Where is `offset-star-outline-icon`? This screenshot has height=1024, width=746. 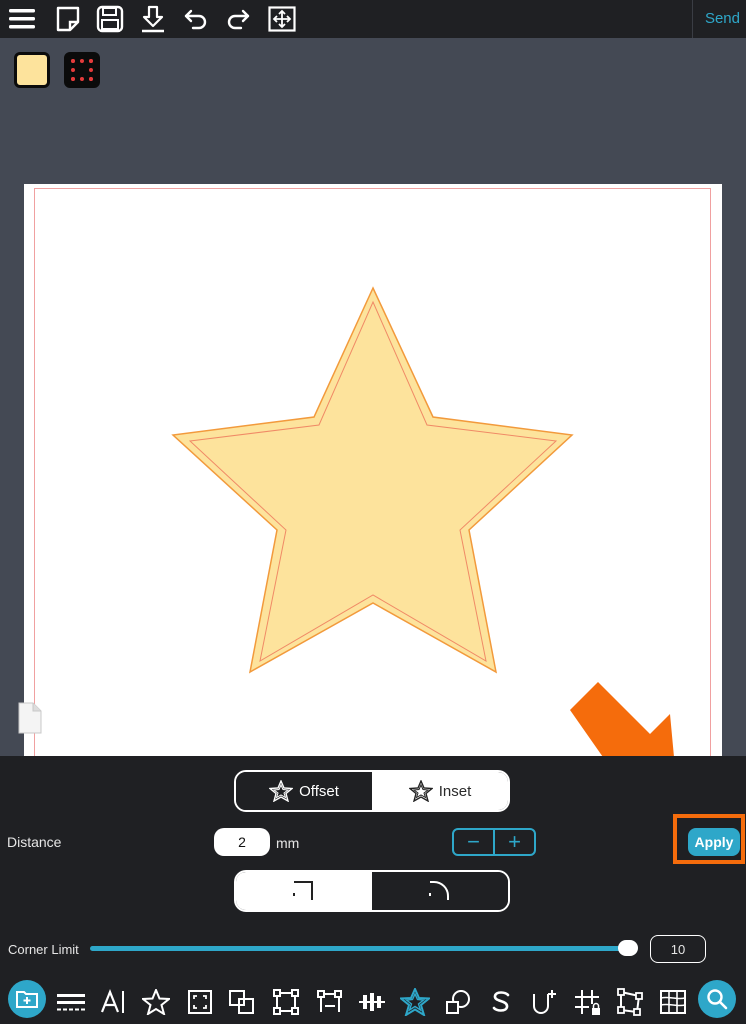 offset-star-outline-icon is located at coordinates (281, 791).